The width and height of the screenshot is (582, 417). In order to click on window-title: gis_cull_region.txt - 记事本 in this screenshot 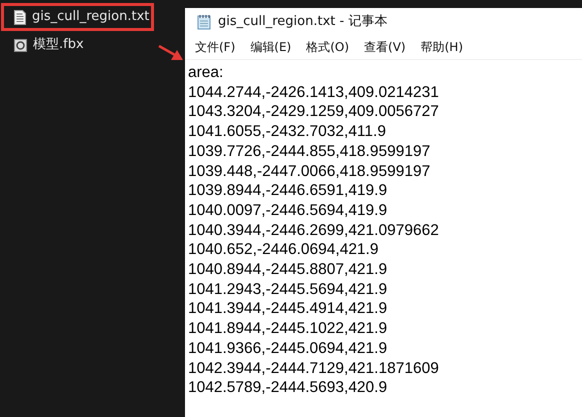, I will do `click(303, 21)`.